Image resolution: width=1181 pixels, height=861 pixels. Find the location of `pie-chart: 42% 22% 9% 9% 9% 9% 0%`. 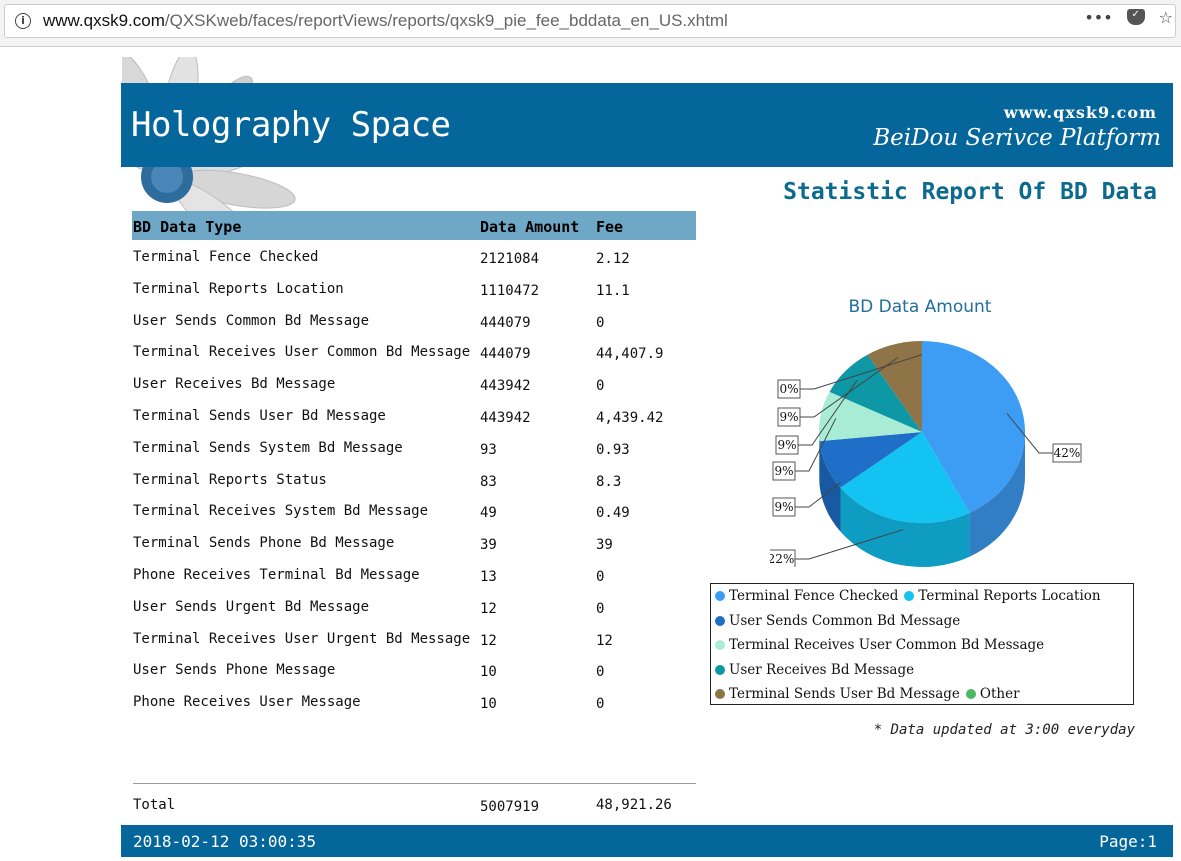

pie-chart: 42% 22% 9% 9% 9% 9% 0% is located at coordinates (926, 454).